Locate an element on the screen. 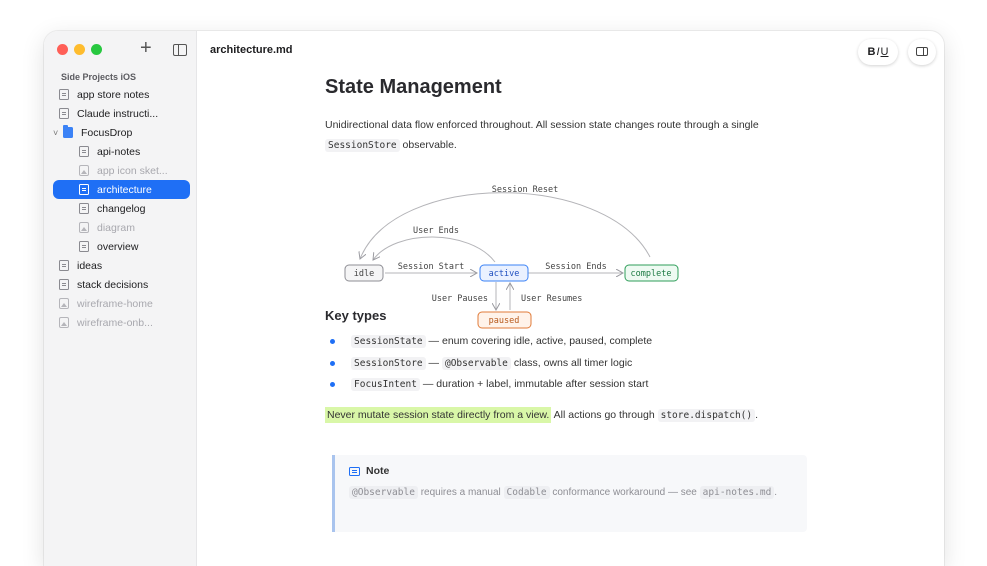 The height and width of the screenshot is (566, 987). label-user-ends: User Ends is located at coordinates (436, 231).